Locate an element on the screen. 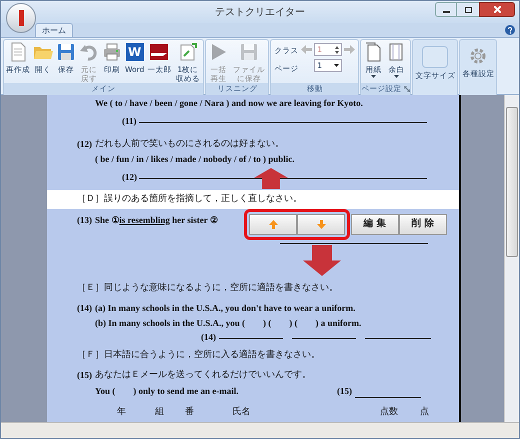 This screenshot has height=439, width=520. row-action-button: 削 除 is located at coordinates (423, 224).